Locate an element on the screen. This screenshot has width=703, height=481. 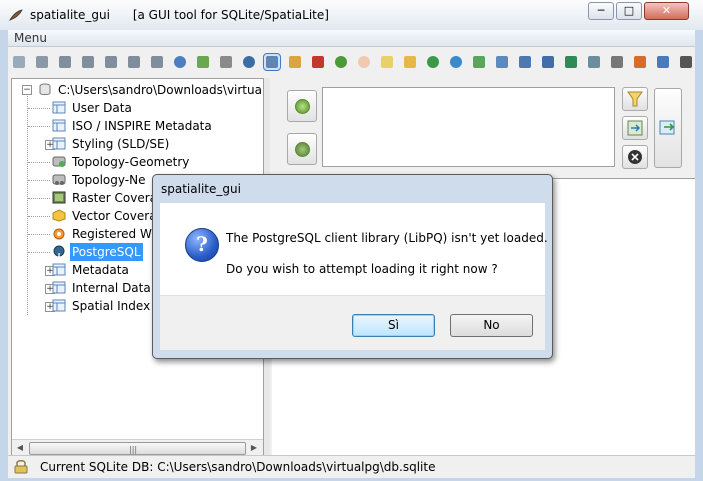
memory-db-icon is located at coordinates (88, 62).